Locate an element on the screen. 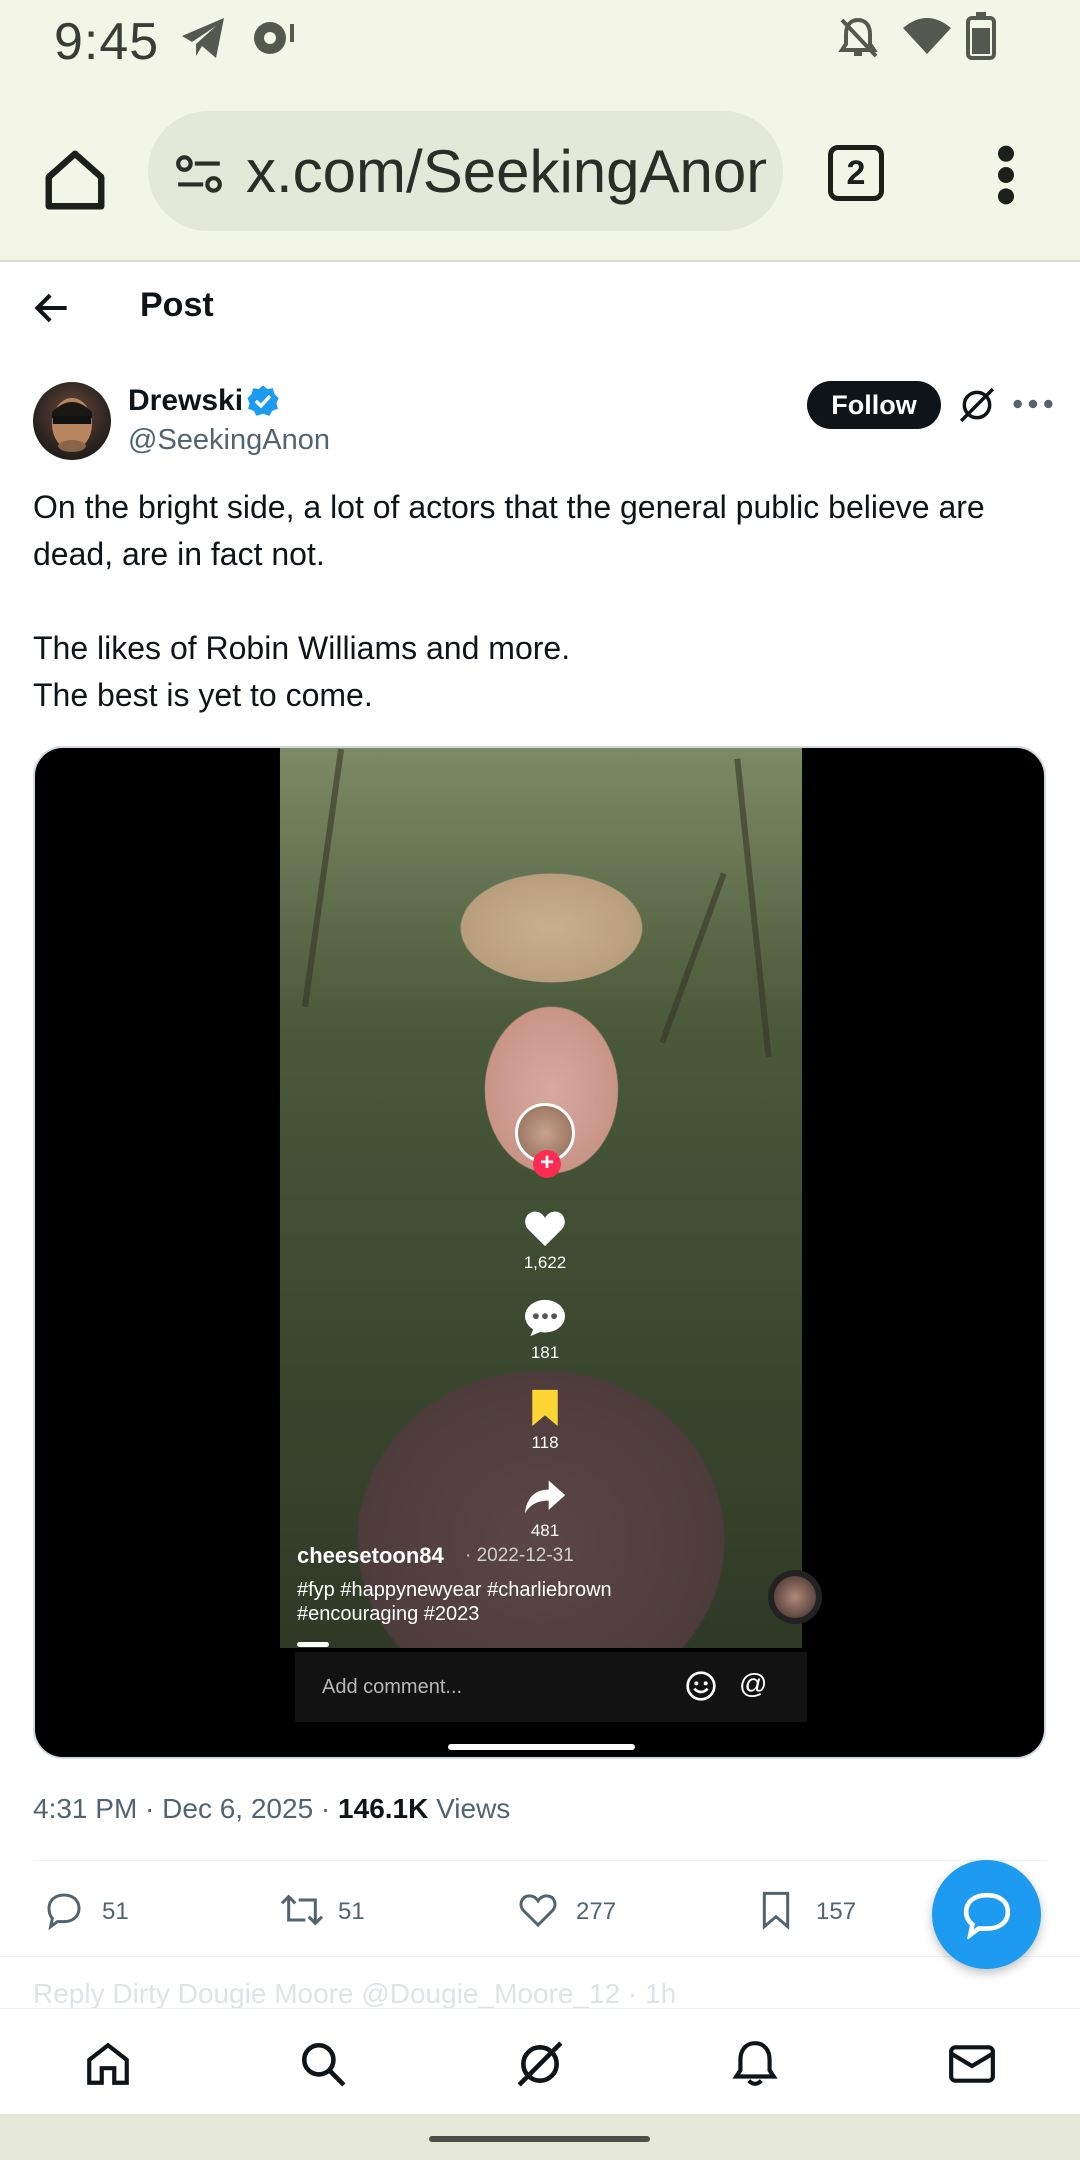 The width and height of the screenshot is (1080, 2160). grok-icon is located at coordinates (977, 405).